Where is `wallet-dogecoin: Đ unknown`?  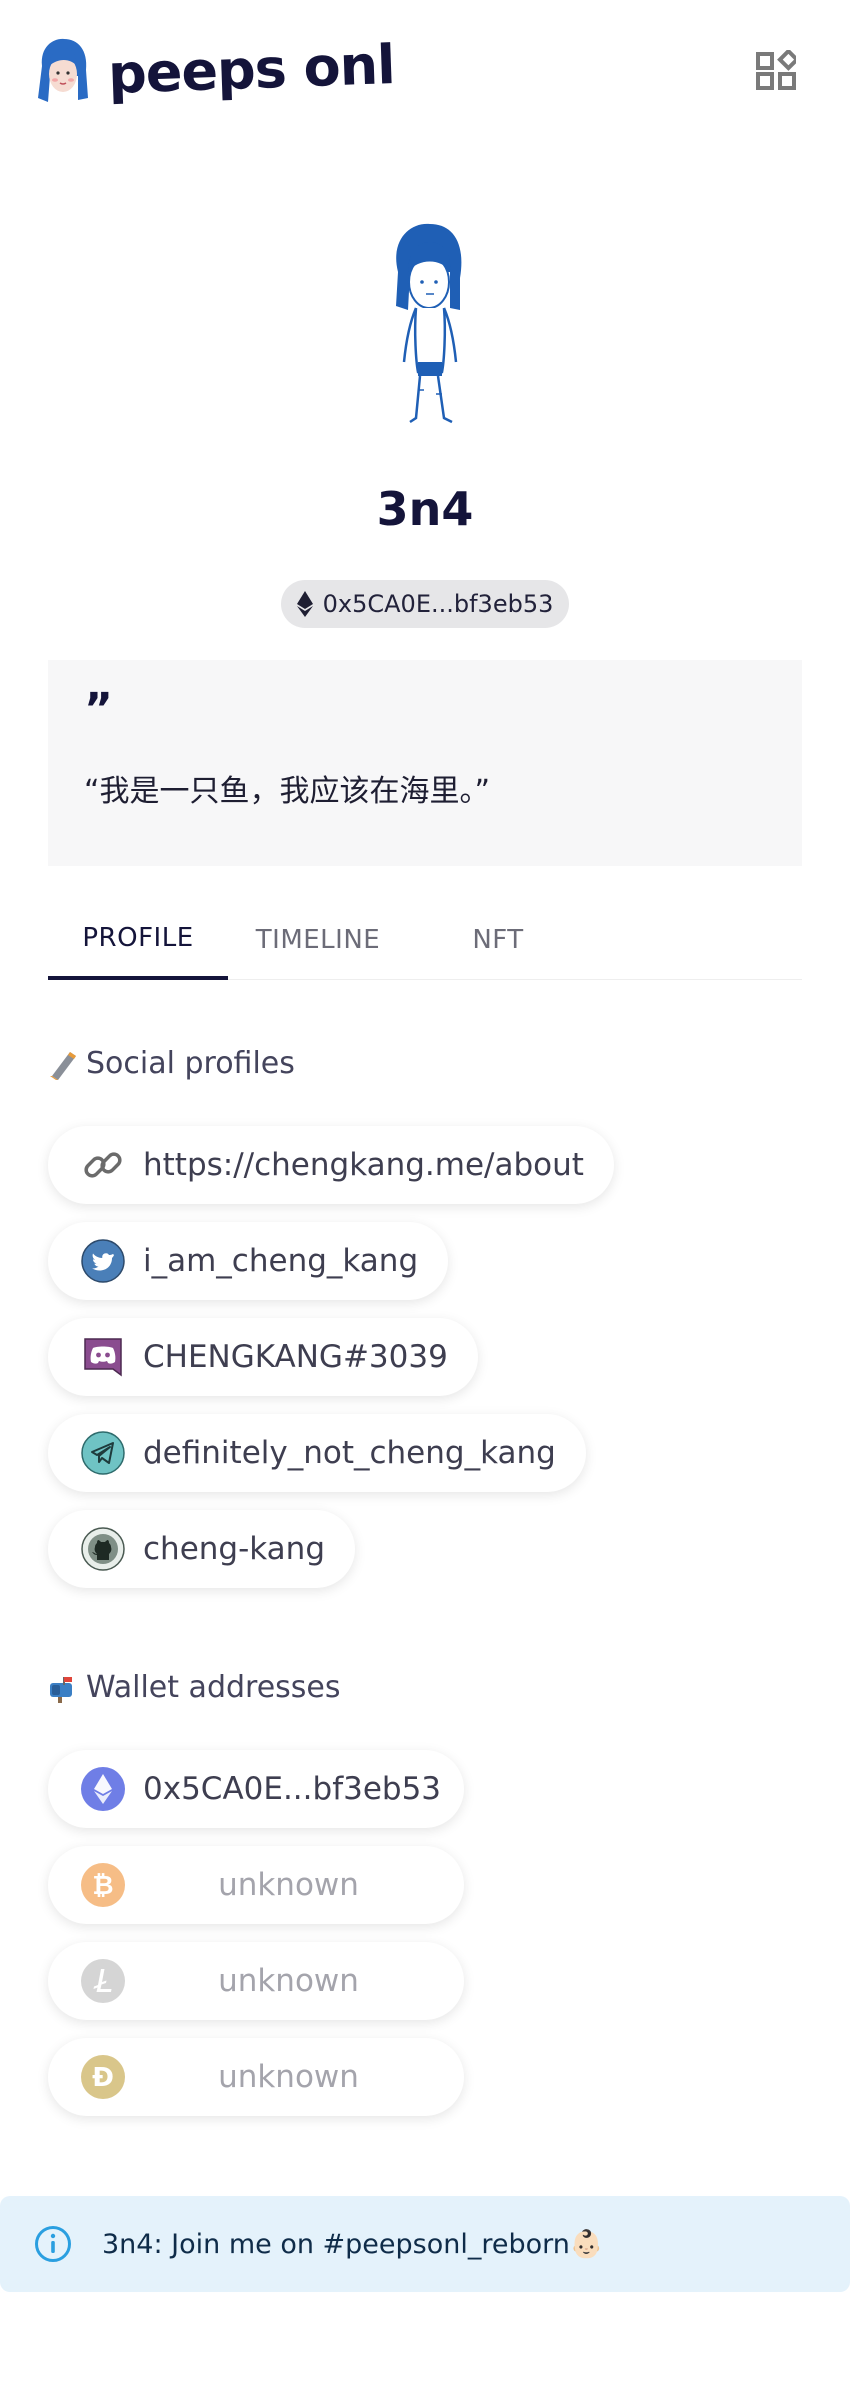 wallet-dogecoin: Đ unknown is located at coordinates (256, 2077).